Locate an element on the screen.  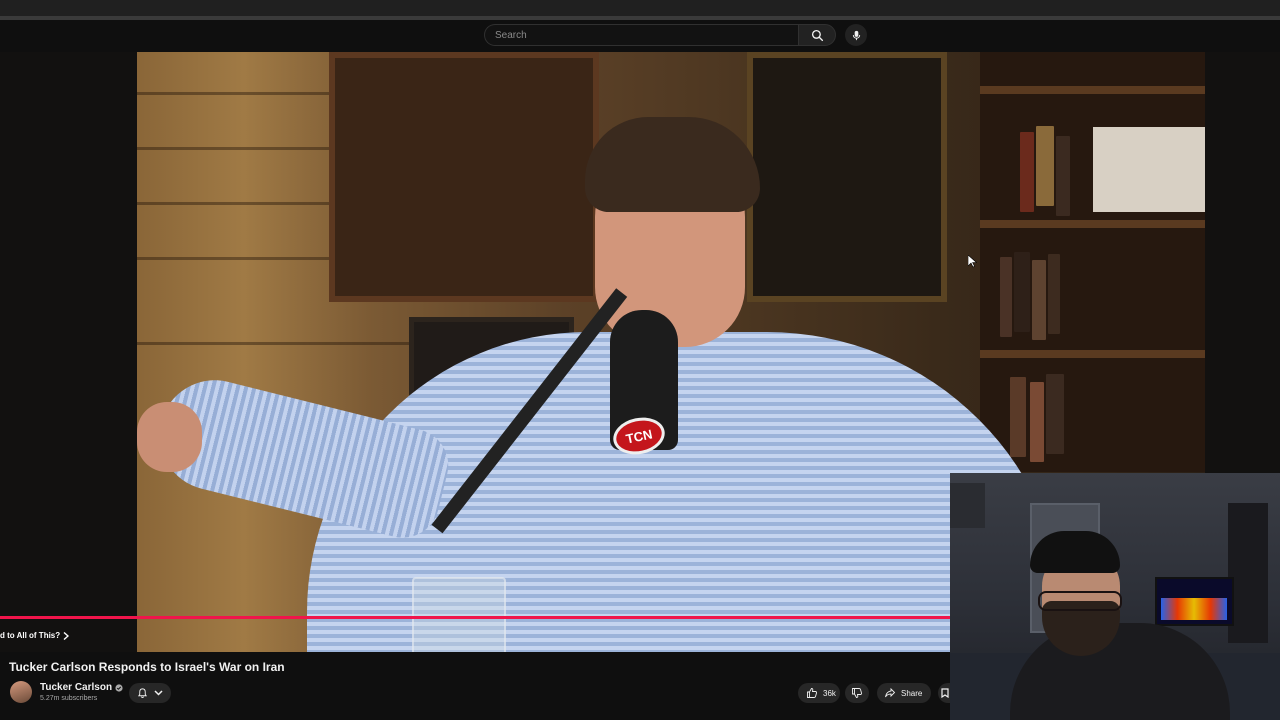
kitchen-cabinet is located at coordinates (967, 505).